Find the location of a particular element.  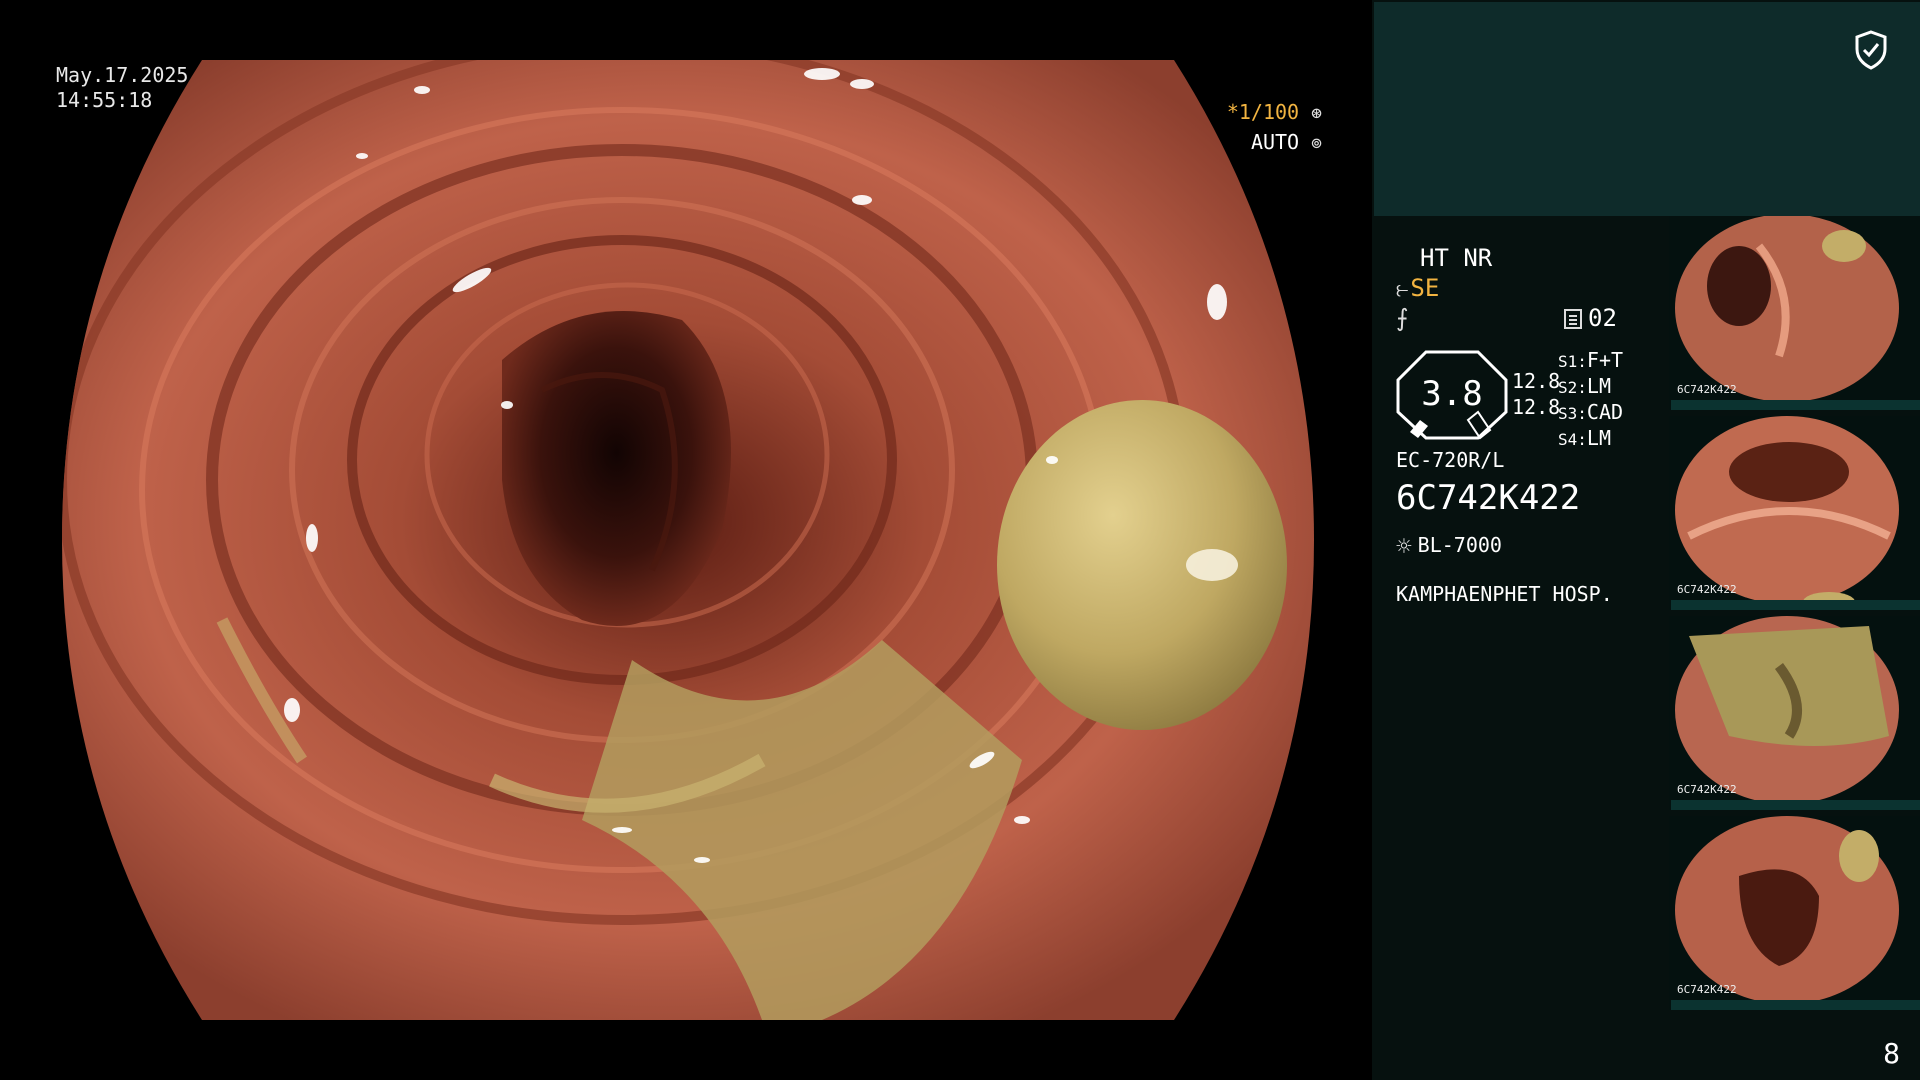

scope-switch-settings: S1:F+T S2:LM S3:CAD S4:LM is located at coordinates (1590, 400).